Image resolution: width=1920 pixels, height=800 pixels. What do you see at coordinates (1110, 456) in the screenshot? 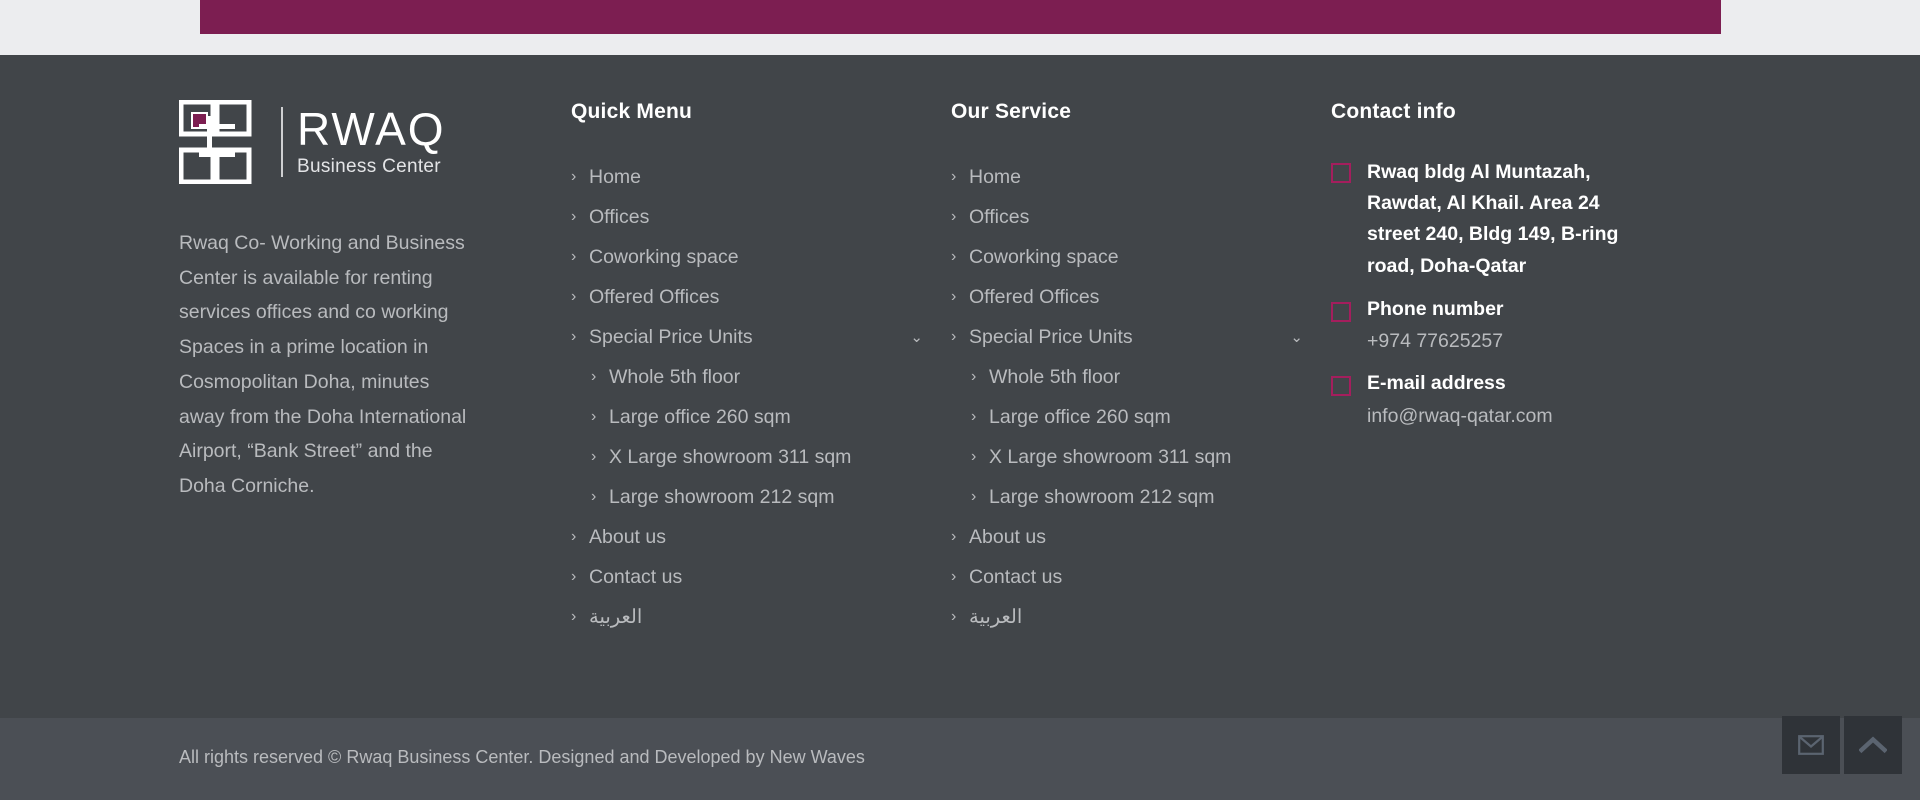
I see `our-service-item-label: X Large showroom 311 sqm` at bounding box center [1110, 456].